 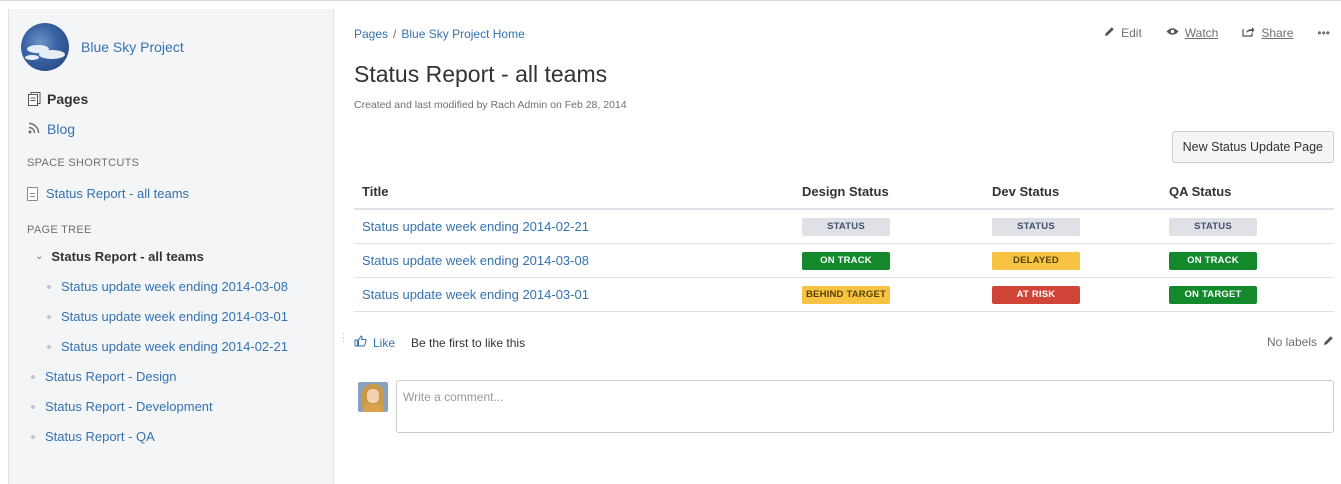 I want to click on like-row: Like Be the first to like this No labels, so click(x=844, y=342).